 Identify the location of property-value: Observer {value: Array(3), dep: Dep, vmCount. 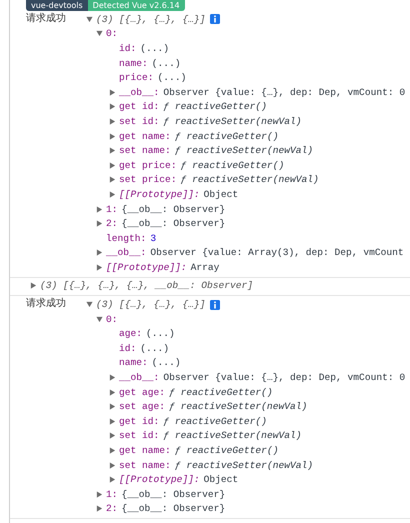
(277, 252).